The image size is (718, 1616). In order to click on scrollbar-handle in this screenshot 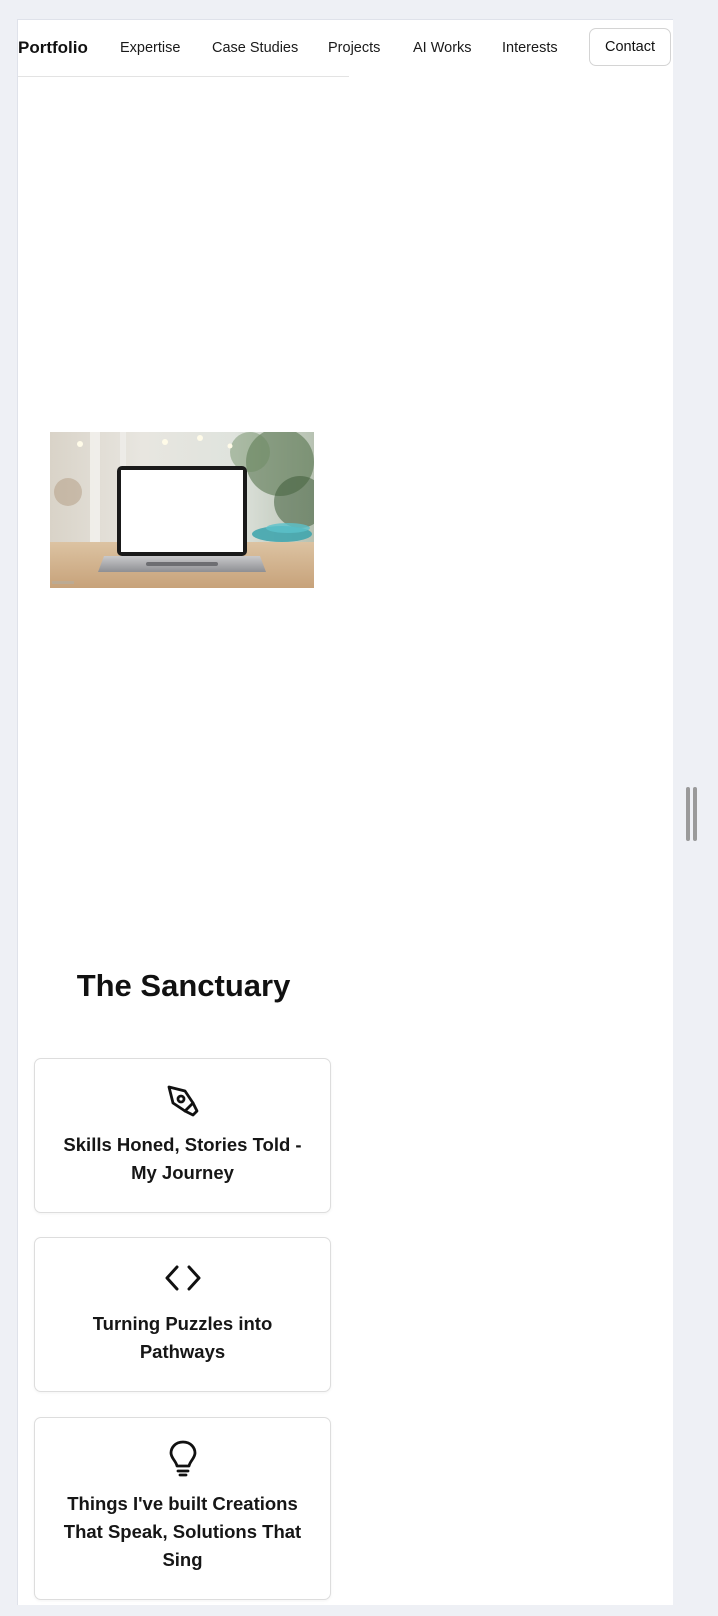, I will do `click(692, 814)`.